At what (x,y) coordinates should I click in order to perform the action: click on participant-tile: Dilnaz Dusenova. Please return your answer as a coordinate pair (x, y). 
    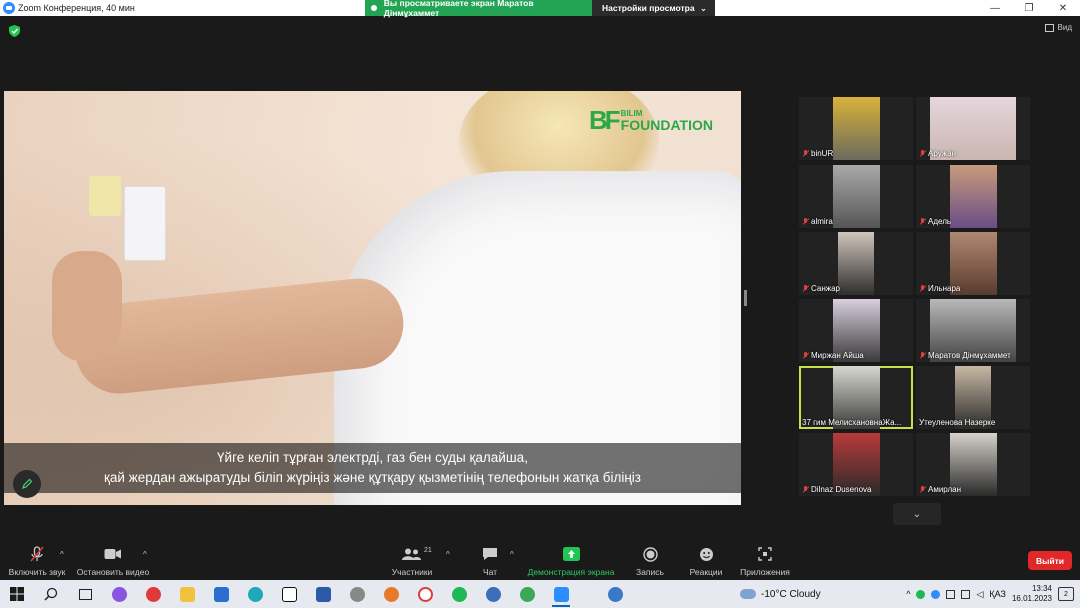
    Looking at the image, I should click on (856, 464).